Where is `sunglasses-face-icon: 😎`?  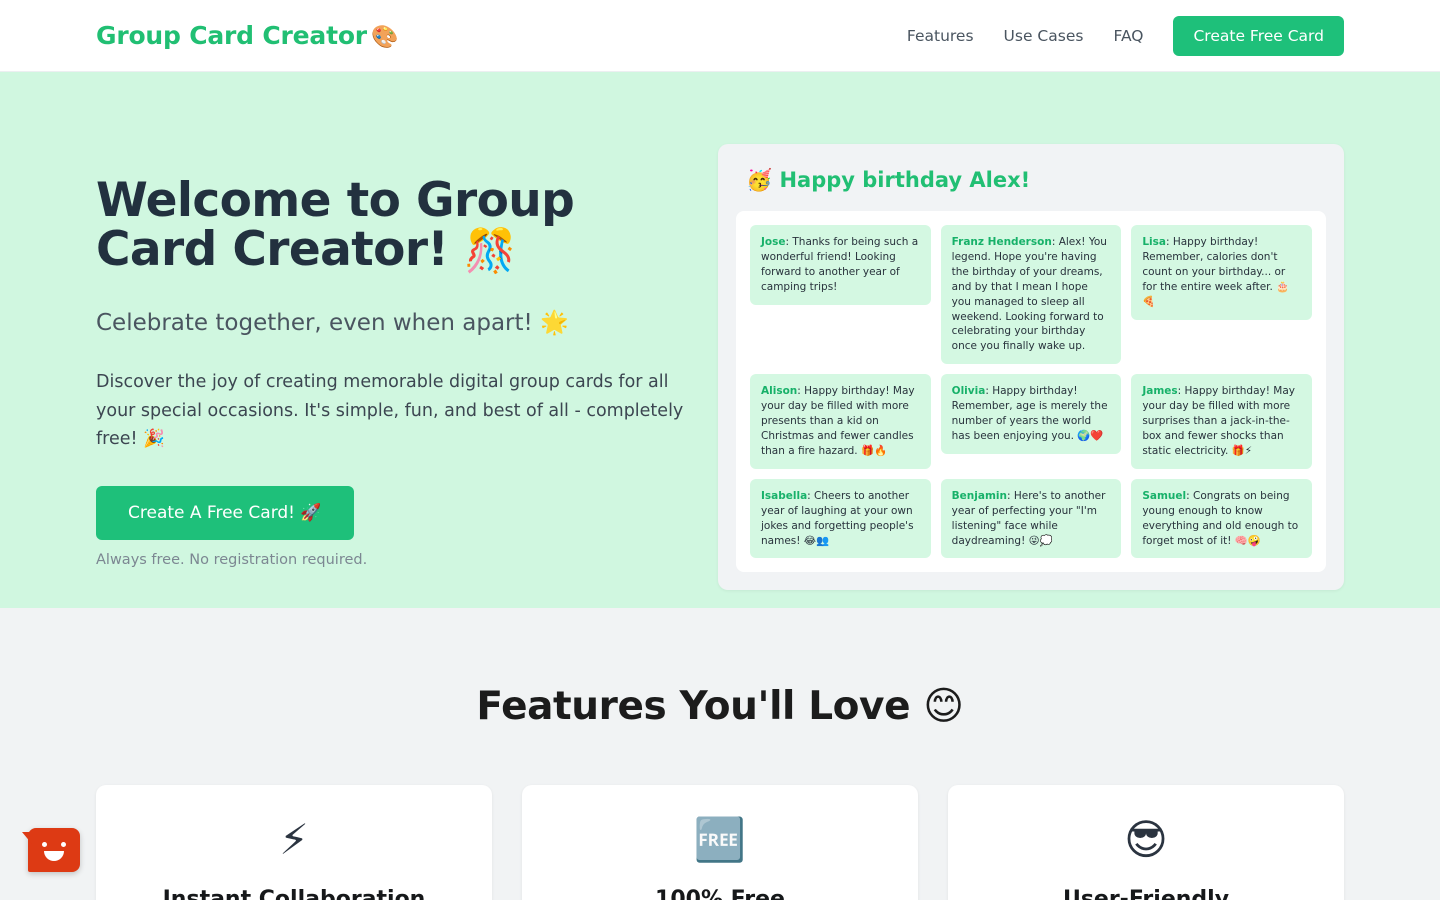 sunglasses-face-icon: 😎 is located at coordinates (1146, 839).